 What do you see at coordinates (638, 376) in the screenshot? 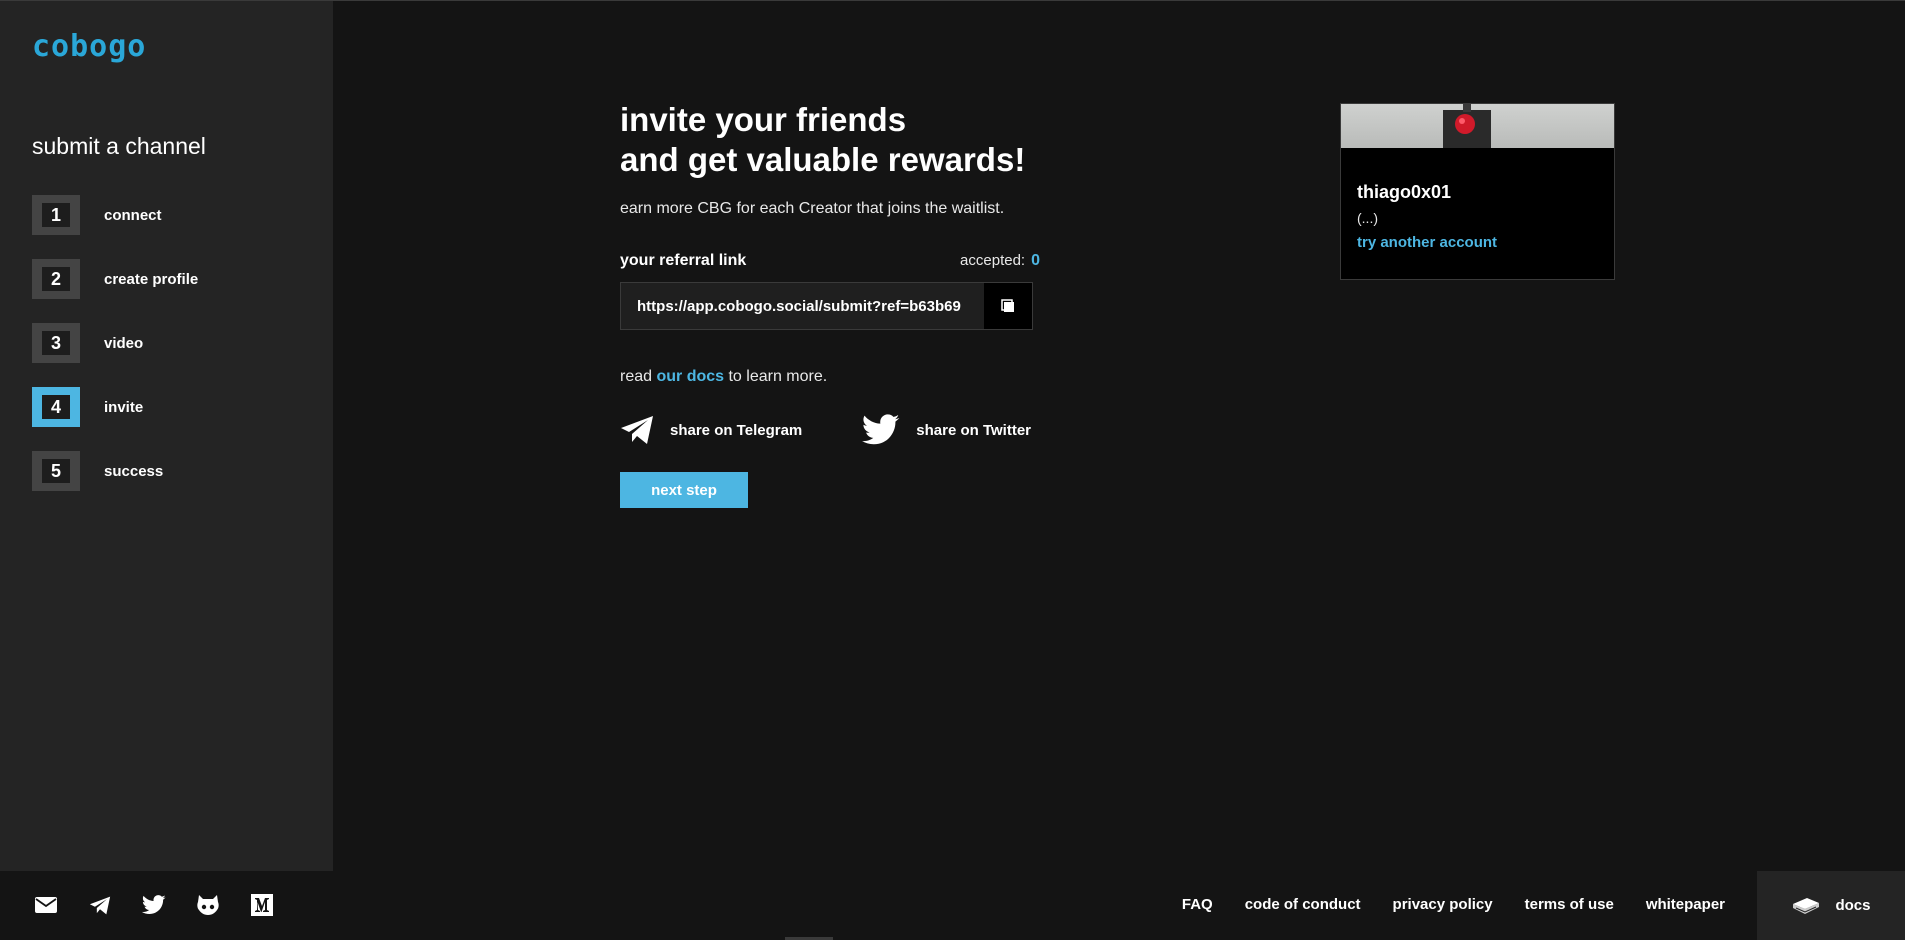
I see `docs-prefix: read` at bounding box center [638, 376].